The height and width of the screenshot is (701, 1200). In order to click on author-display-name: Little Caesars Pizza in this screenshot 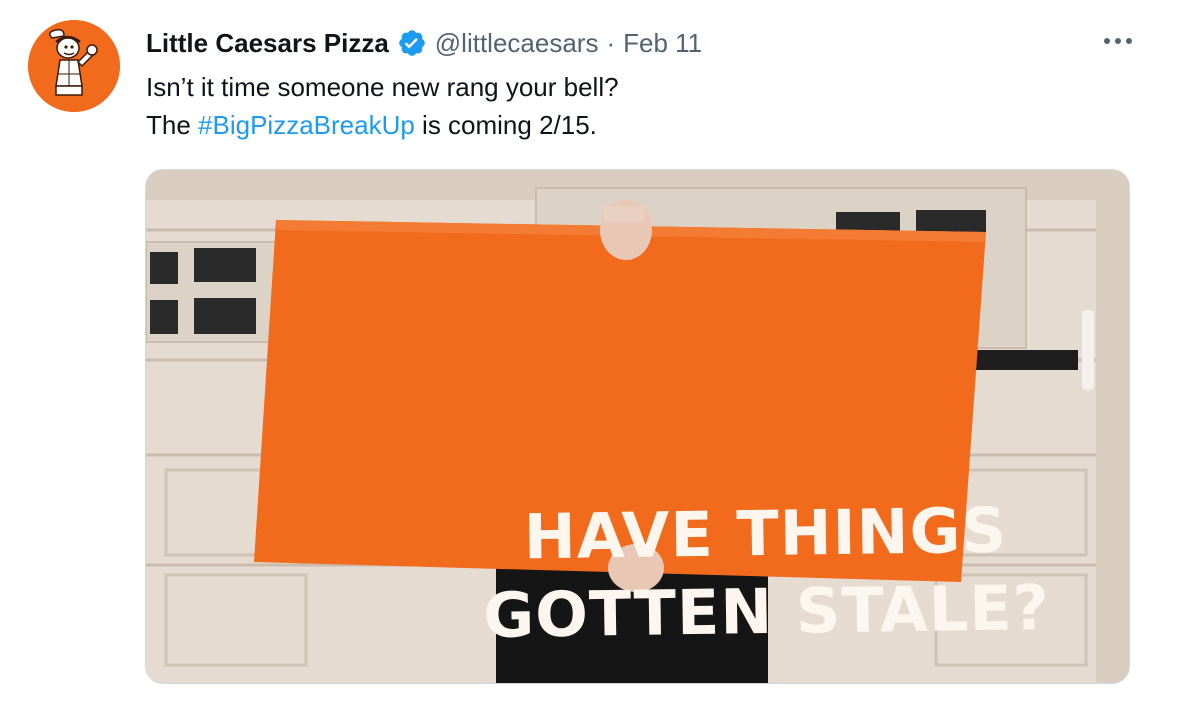, I will do `click(267, 43)`.